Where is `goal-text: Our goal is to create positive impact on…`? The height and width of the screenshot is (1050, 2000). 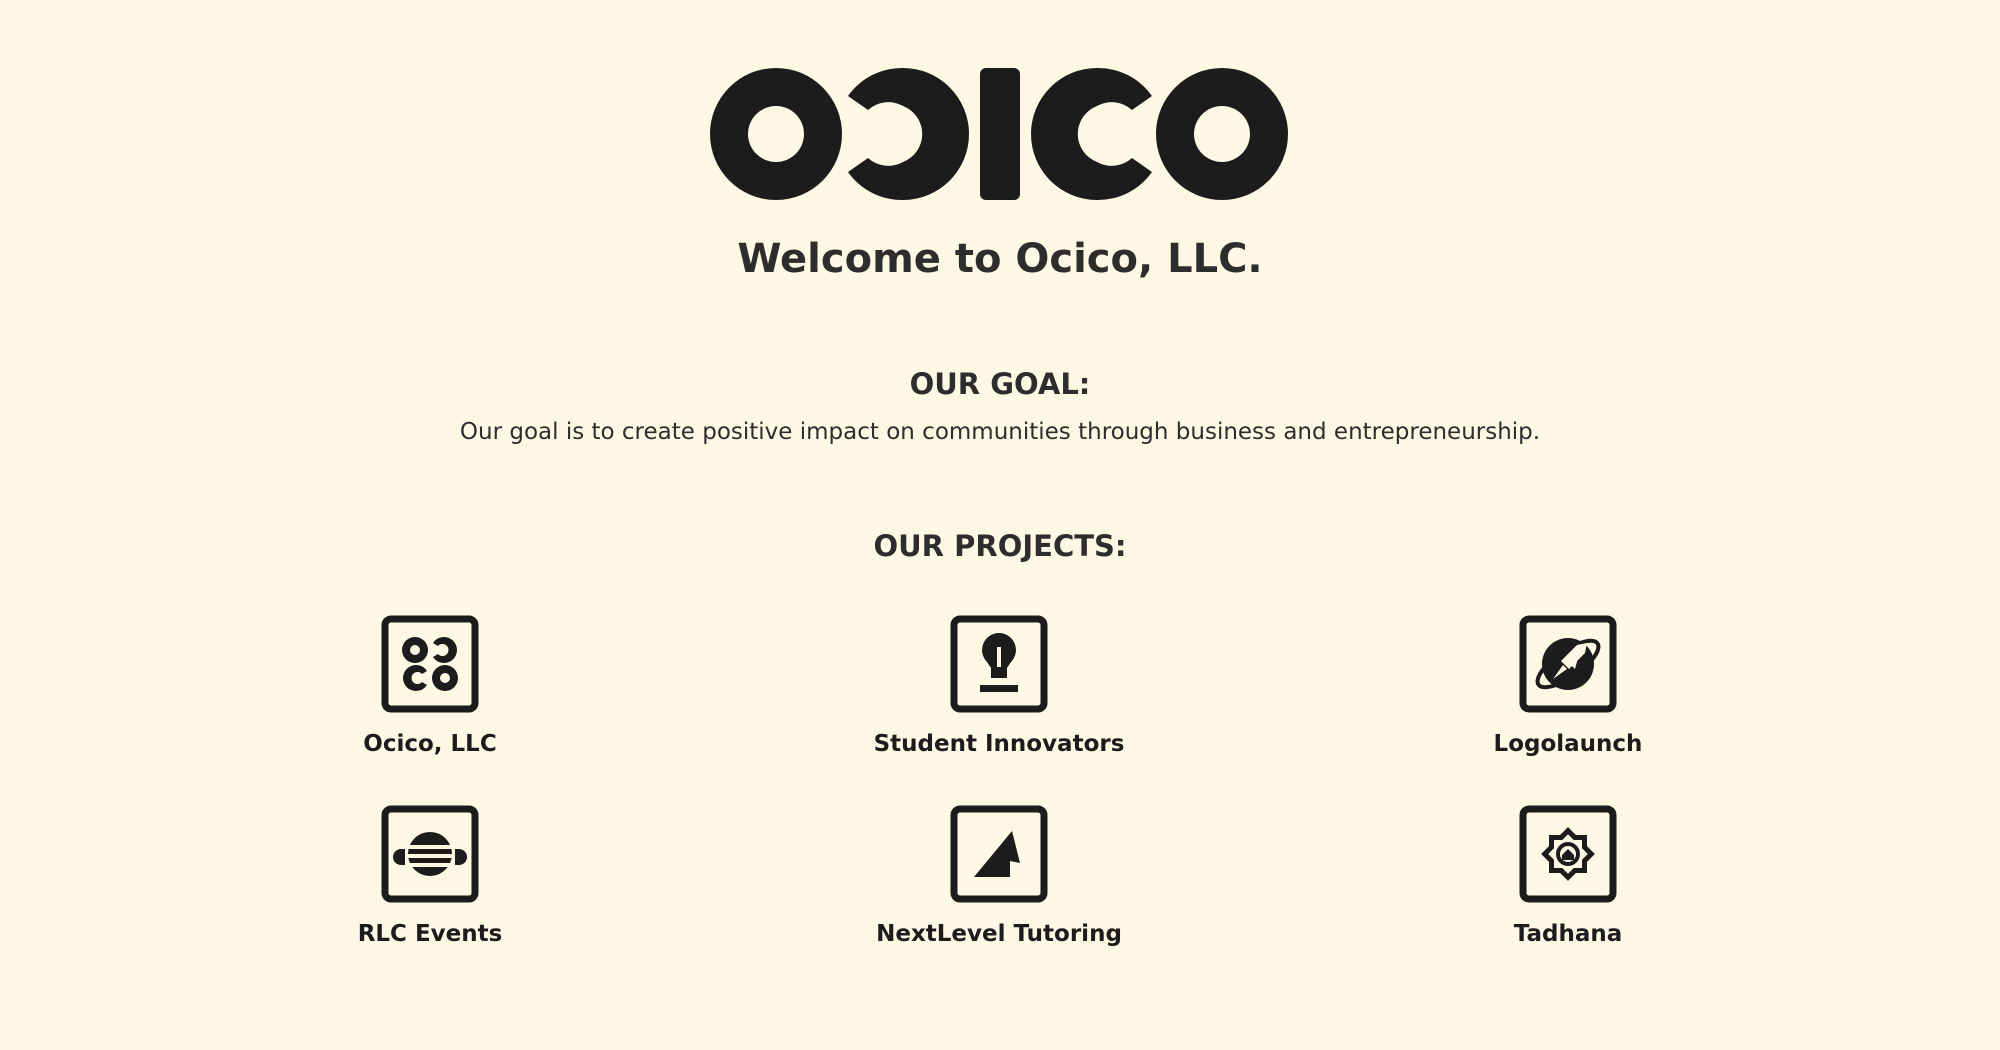 goal-text: Our goal is to create positive impact on… is located at coordinates (1000, 432).